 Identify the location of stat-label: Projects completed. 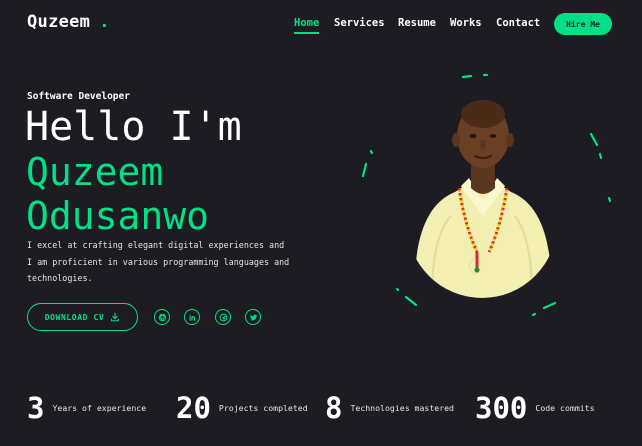
(263, 408).